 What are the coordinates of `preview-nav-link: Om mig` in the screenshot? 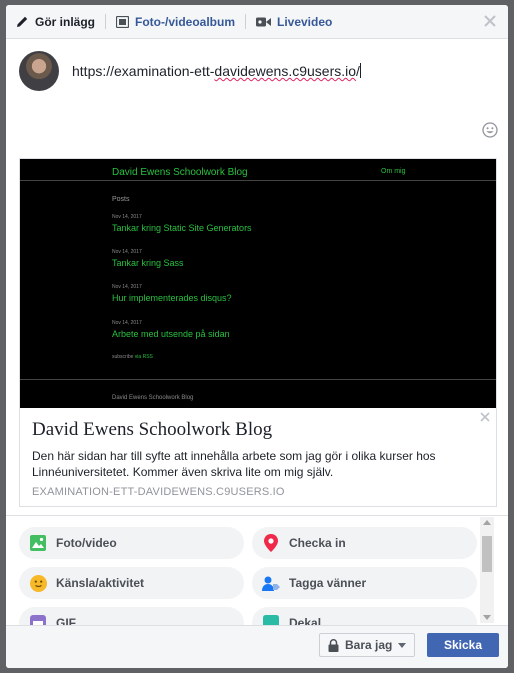 It's located at (393, 171).